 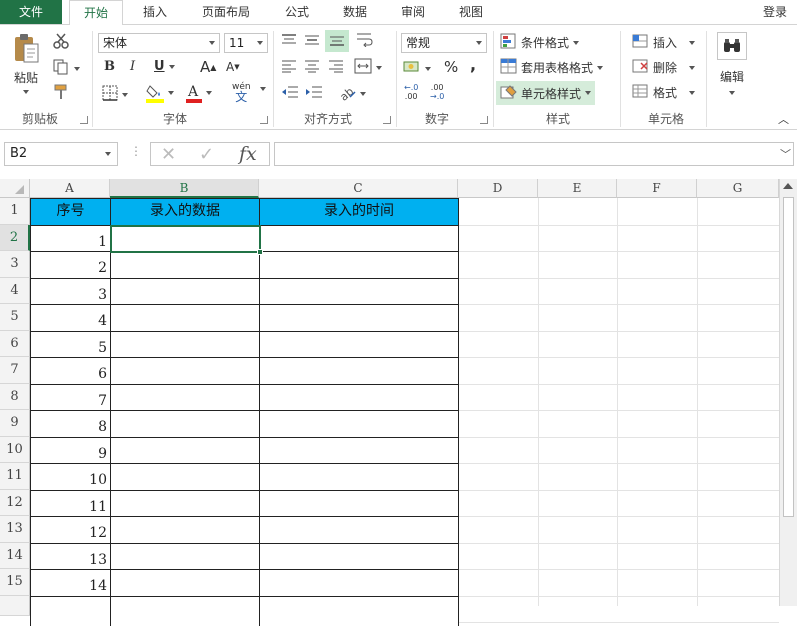 I want to click on row-header-1: 1, so click(x=15, y=211).